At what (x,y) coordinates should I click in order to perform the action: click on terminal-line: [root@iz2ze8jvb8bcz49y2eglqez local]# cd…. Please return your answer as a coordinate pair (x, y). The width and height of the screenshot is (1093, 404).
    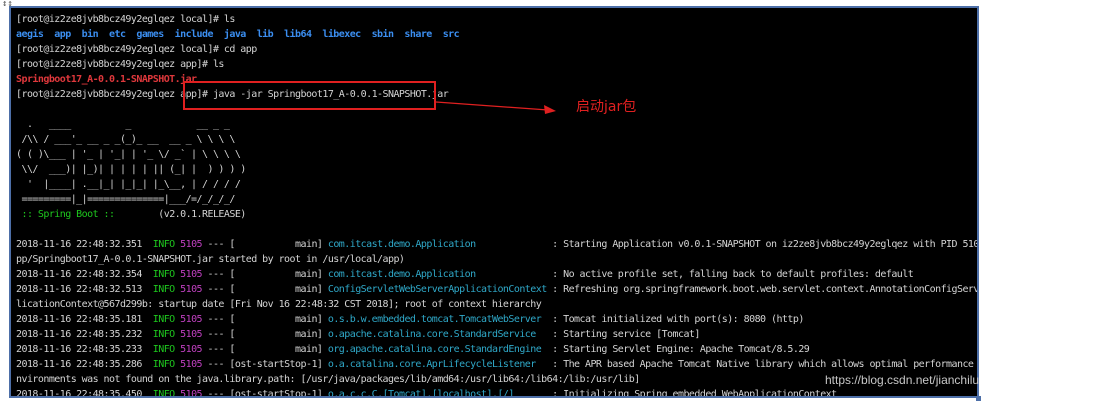
    Looking at the image, I should click on (496, 49).